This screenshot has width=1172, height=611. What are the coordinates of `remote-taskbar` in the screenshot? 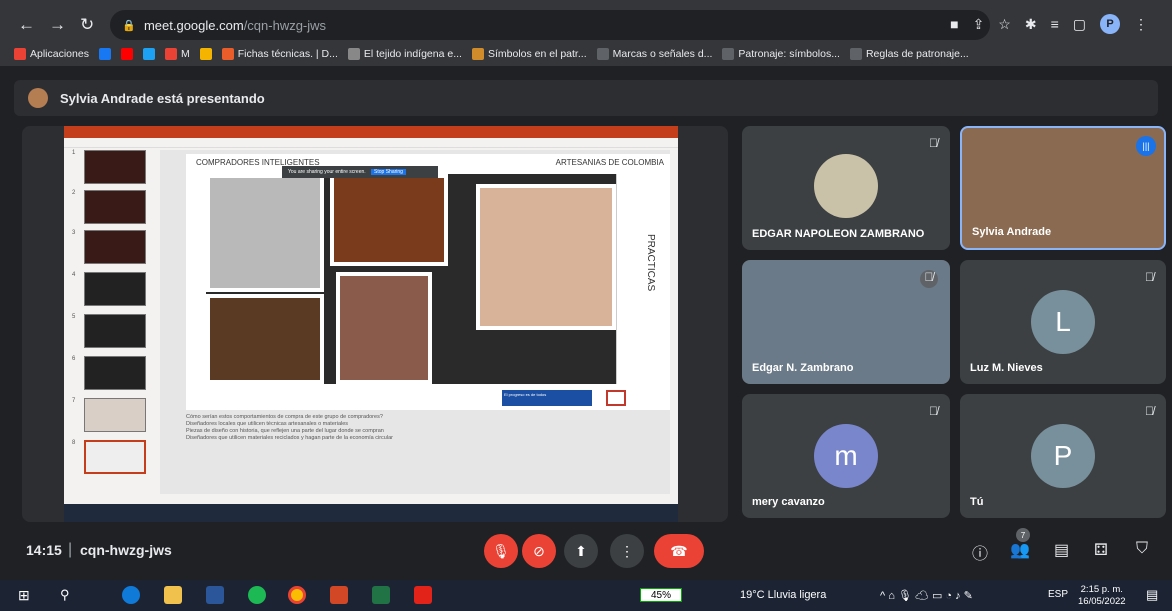 It's located at (371, 513).